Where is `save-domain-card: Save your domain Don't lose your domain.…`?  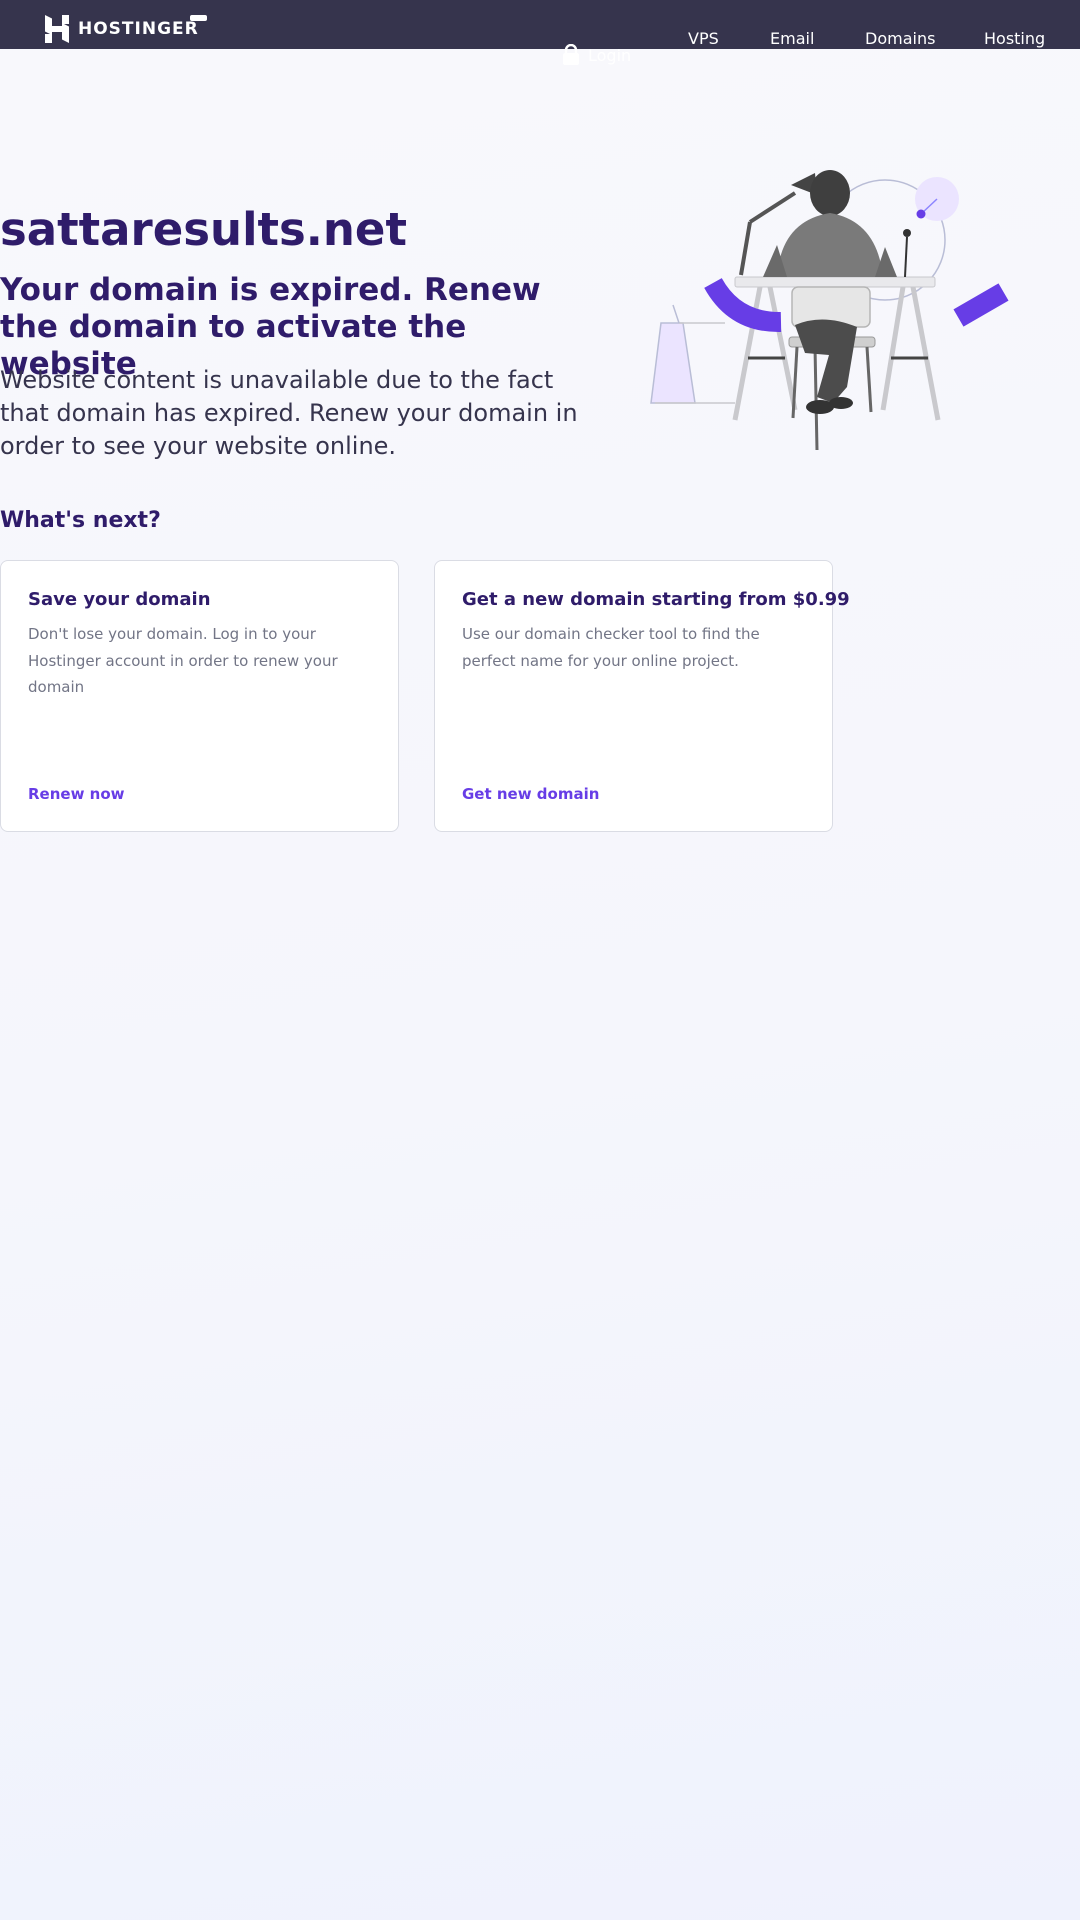 save-domain-card: Save your domain Don't lose your domain.… is located at coordinates (199, 696).